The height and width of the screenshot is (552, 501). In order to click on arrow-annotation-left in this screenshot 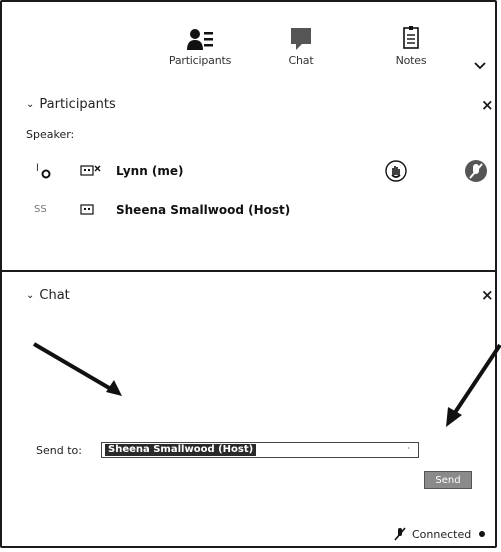, I will do `click(77, 369)`.